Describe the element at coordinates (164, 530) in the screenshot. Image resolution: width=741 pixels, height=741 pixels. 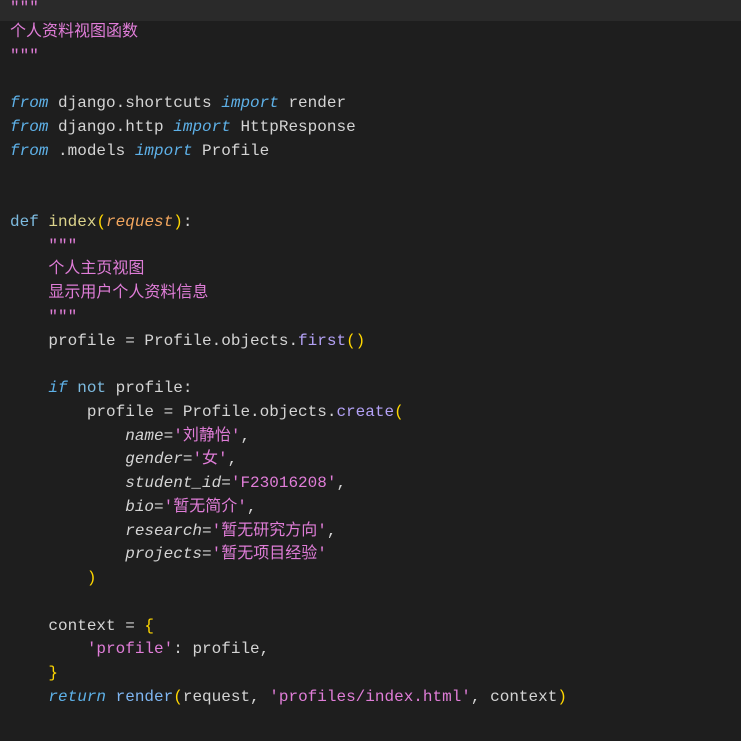
I see `code-token: research` at that location.